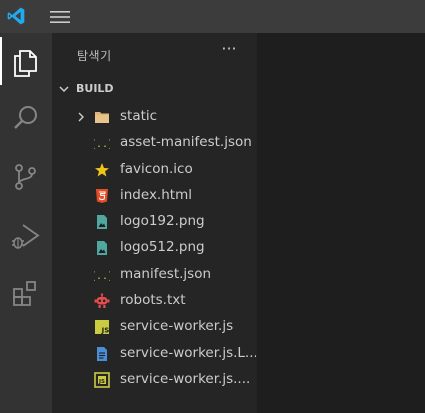 This screenshot has height=413, width=425. Describe the element at coordinates (186, 142) in the screenshot. I see `tree-item-label: asset-manifest.json` at that location.